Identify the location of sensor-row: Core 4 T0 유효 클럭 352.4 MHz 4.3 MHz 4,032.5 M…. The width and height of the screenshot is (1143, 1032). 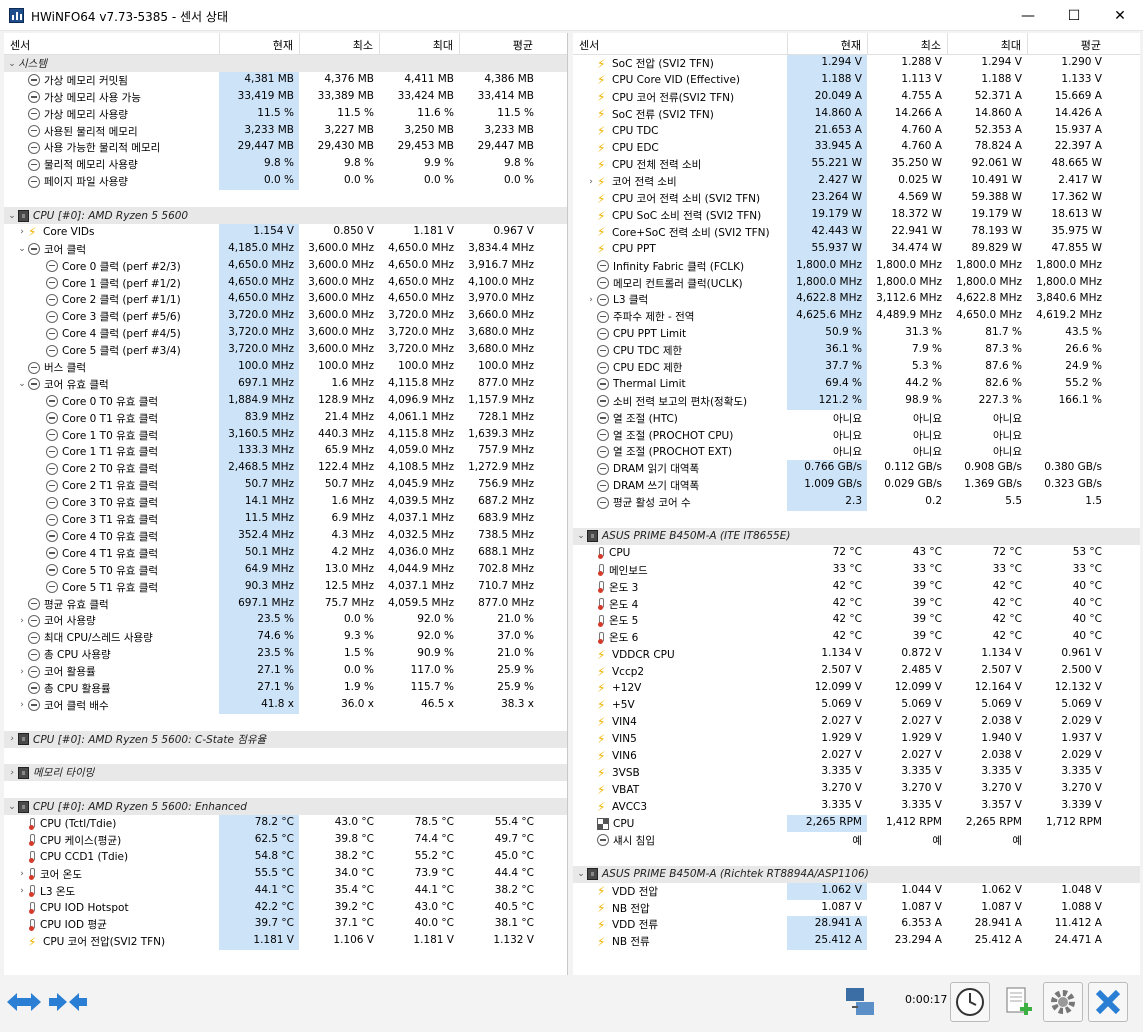
(285, 536).